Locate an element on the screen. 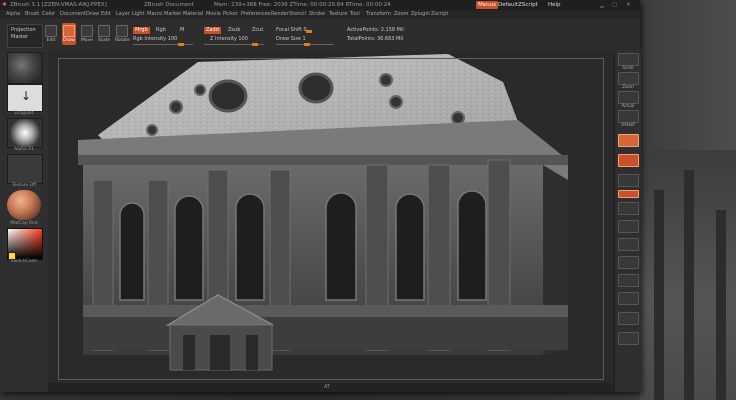 This screenshot has width=736, height=400. menu-material: Material is located at coordinates (193, 14).